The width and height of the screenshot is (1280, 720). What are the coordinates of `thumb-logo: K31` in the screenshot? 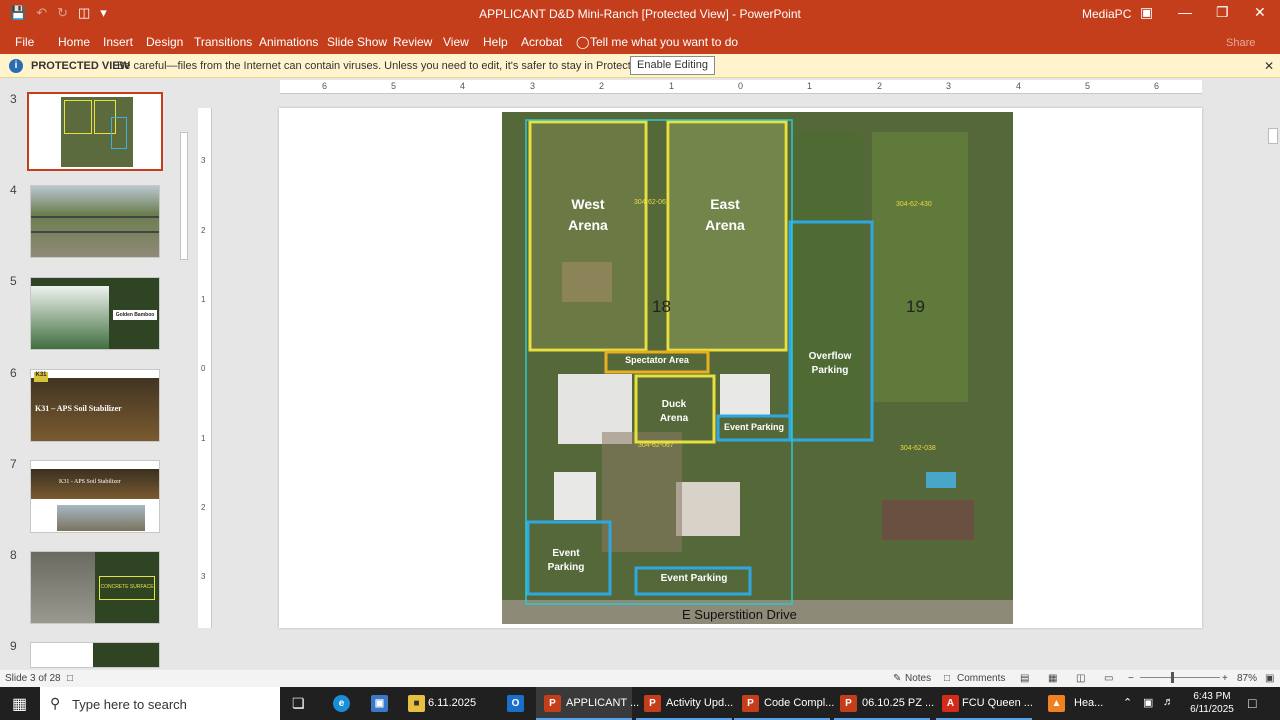 It's located at (41, 377).